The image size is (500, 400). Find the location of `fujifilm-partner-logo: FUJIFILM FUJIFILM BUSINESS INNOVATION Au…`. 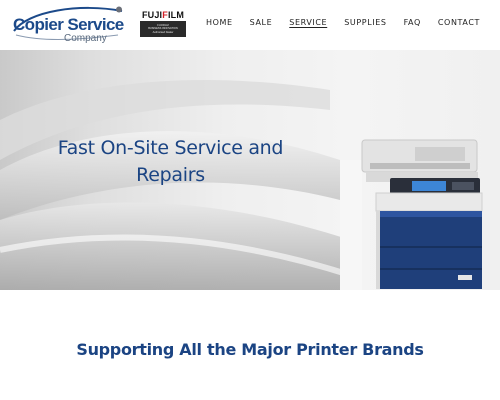

fujifilm-partner-logo: FUJIFILM FUJIFILM BUSINESS INNOVATION Au… is located at coordinates (163, 24).